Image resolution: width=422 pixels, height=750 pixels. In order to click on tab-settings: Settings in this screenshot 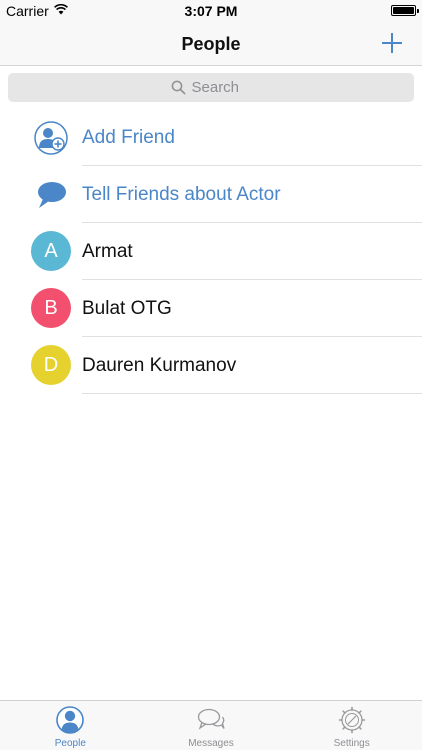, I will do `click(351, 725)`.